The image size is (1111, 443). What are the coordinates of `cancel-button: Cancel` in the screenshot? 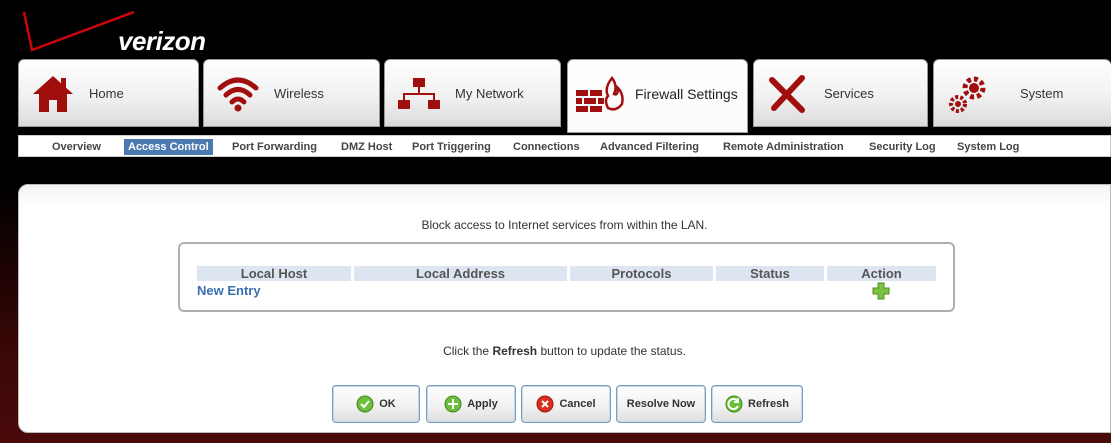 It's located at (566, 404).